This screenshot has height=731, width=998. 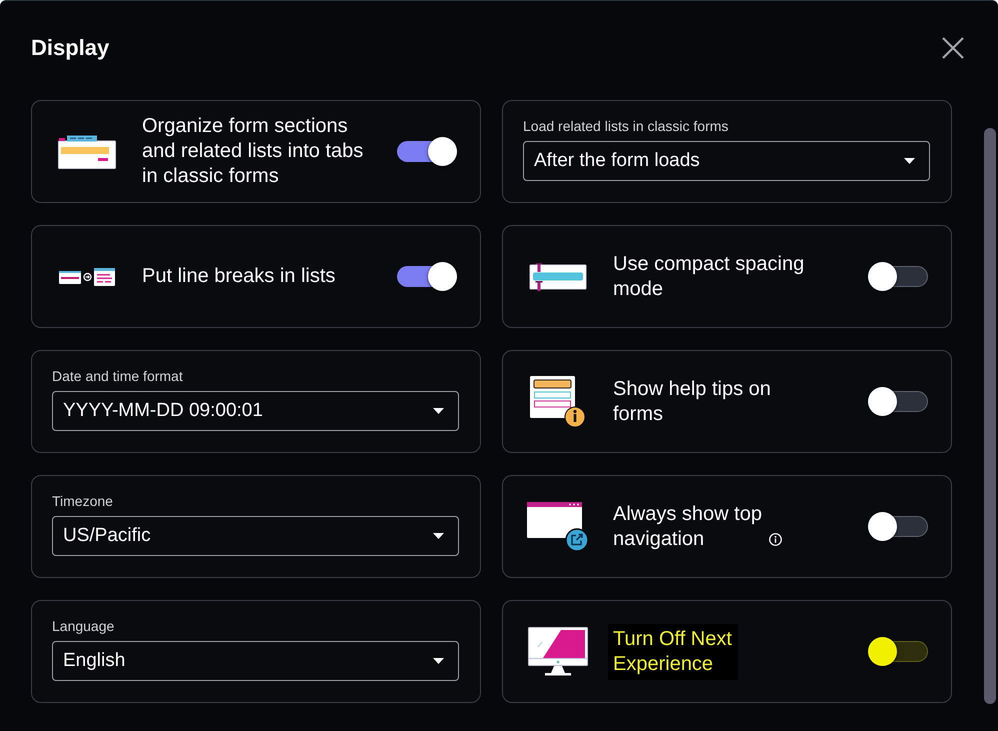 What do you see at coordinates (255, 411) in the screenshot?
I see `select-dropdown: YYYY-MM-DD 09:00:01` at bounding box center [255, 411].